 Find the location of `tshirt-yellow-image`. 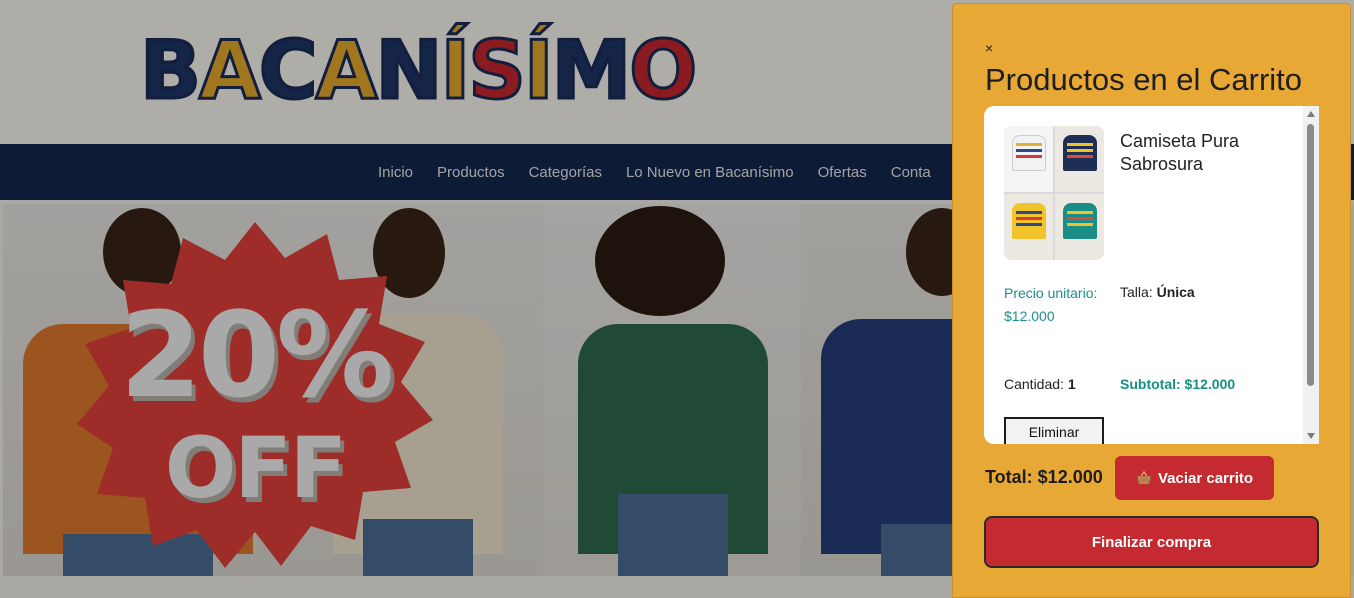

tshirt-yellow-image is located at coordinates (1028, 227).